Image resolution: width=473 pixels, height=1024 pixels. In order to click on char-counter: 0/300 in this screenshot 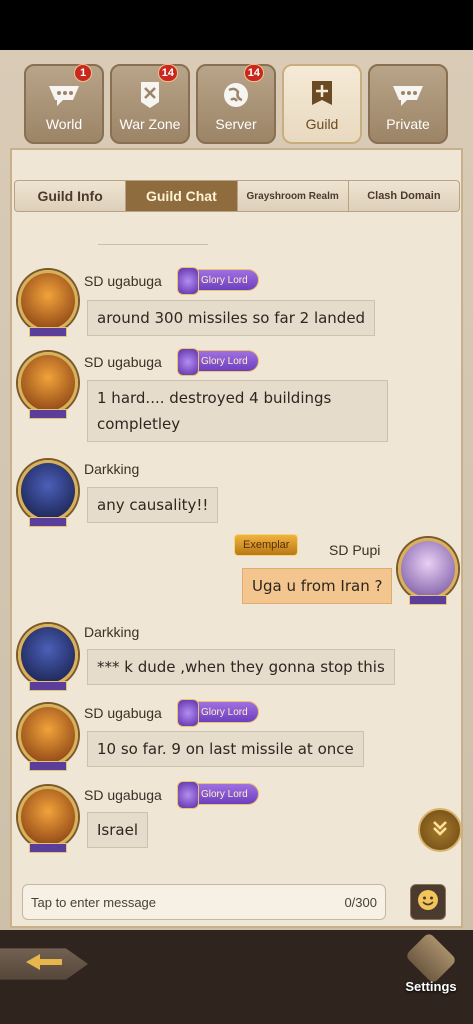, I will do `click(360, 902)`.